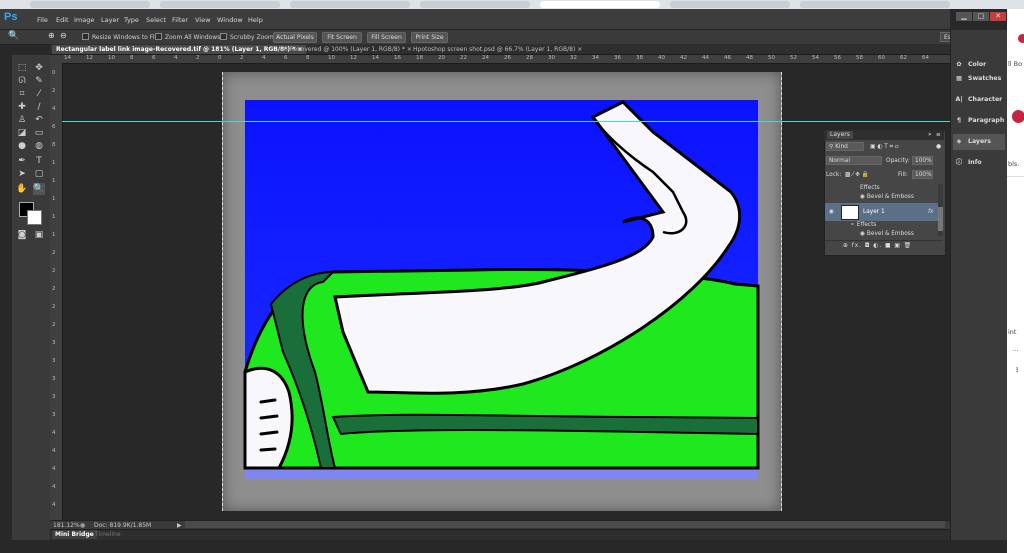 The image size is (1024, 553). I want to click on move-tool-icon: ✥, so click(39, 68).